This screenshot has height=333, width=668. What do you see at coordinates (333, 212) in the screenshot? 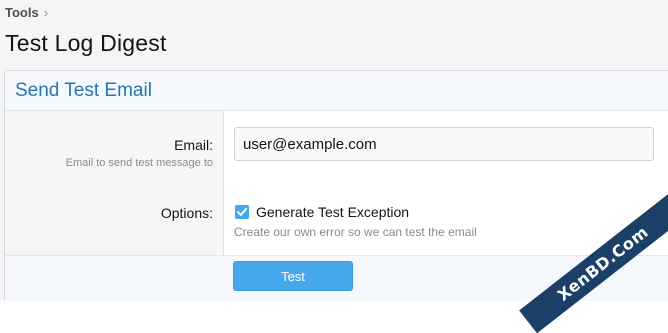
I see `checkbox-label: Generate Test Exception` at bounding box center [333, 212].